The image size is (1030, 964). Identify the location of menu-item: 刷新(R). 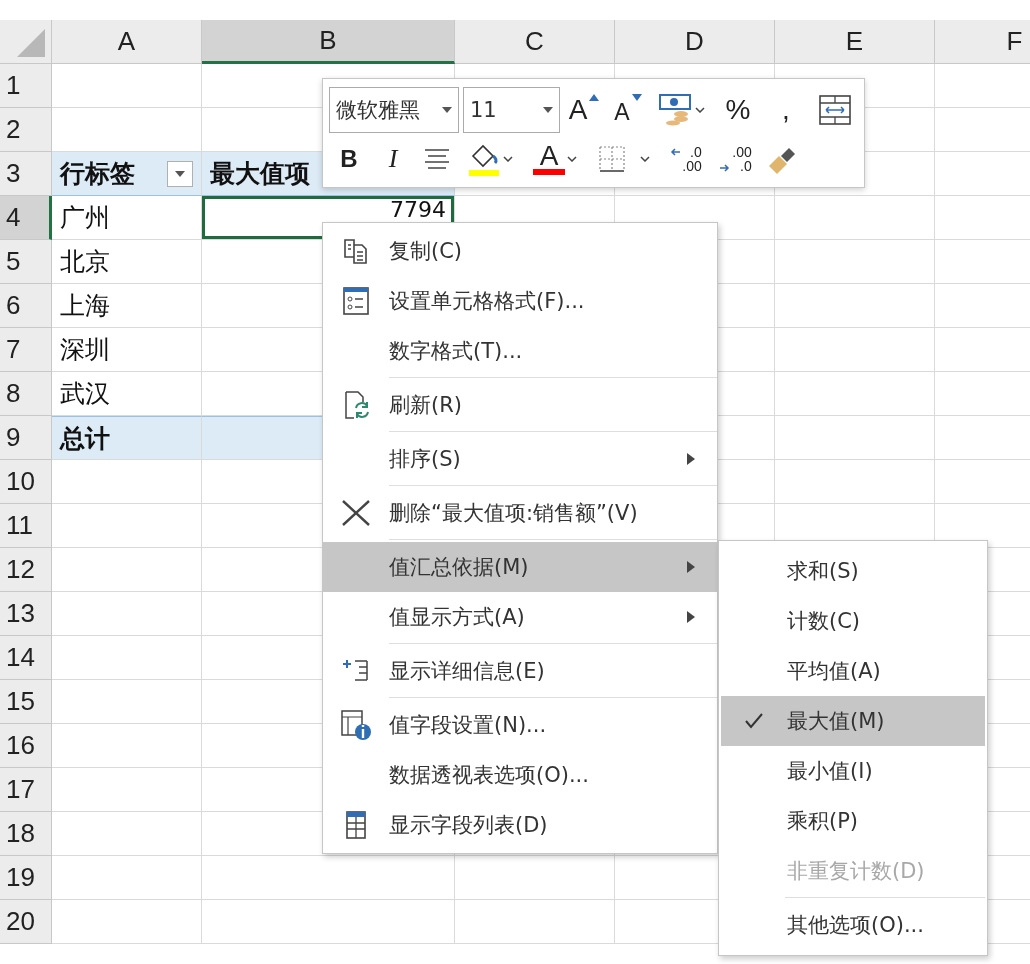
(520, 405).